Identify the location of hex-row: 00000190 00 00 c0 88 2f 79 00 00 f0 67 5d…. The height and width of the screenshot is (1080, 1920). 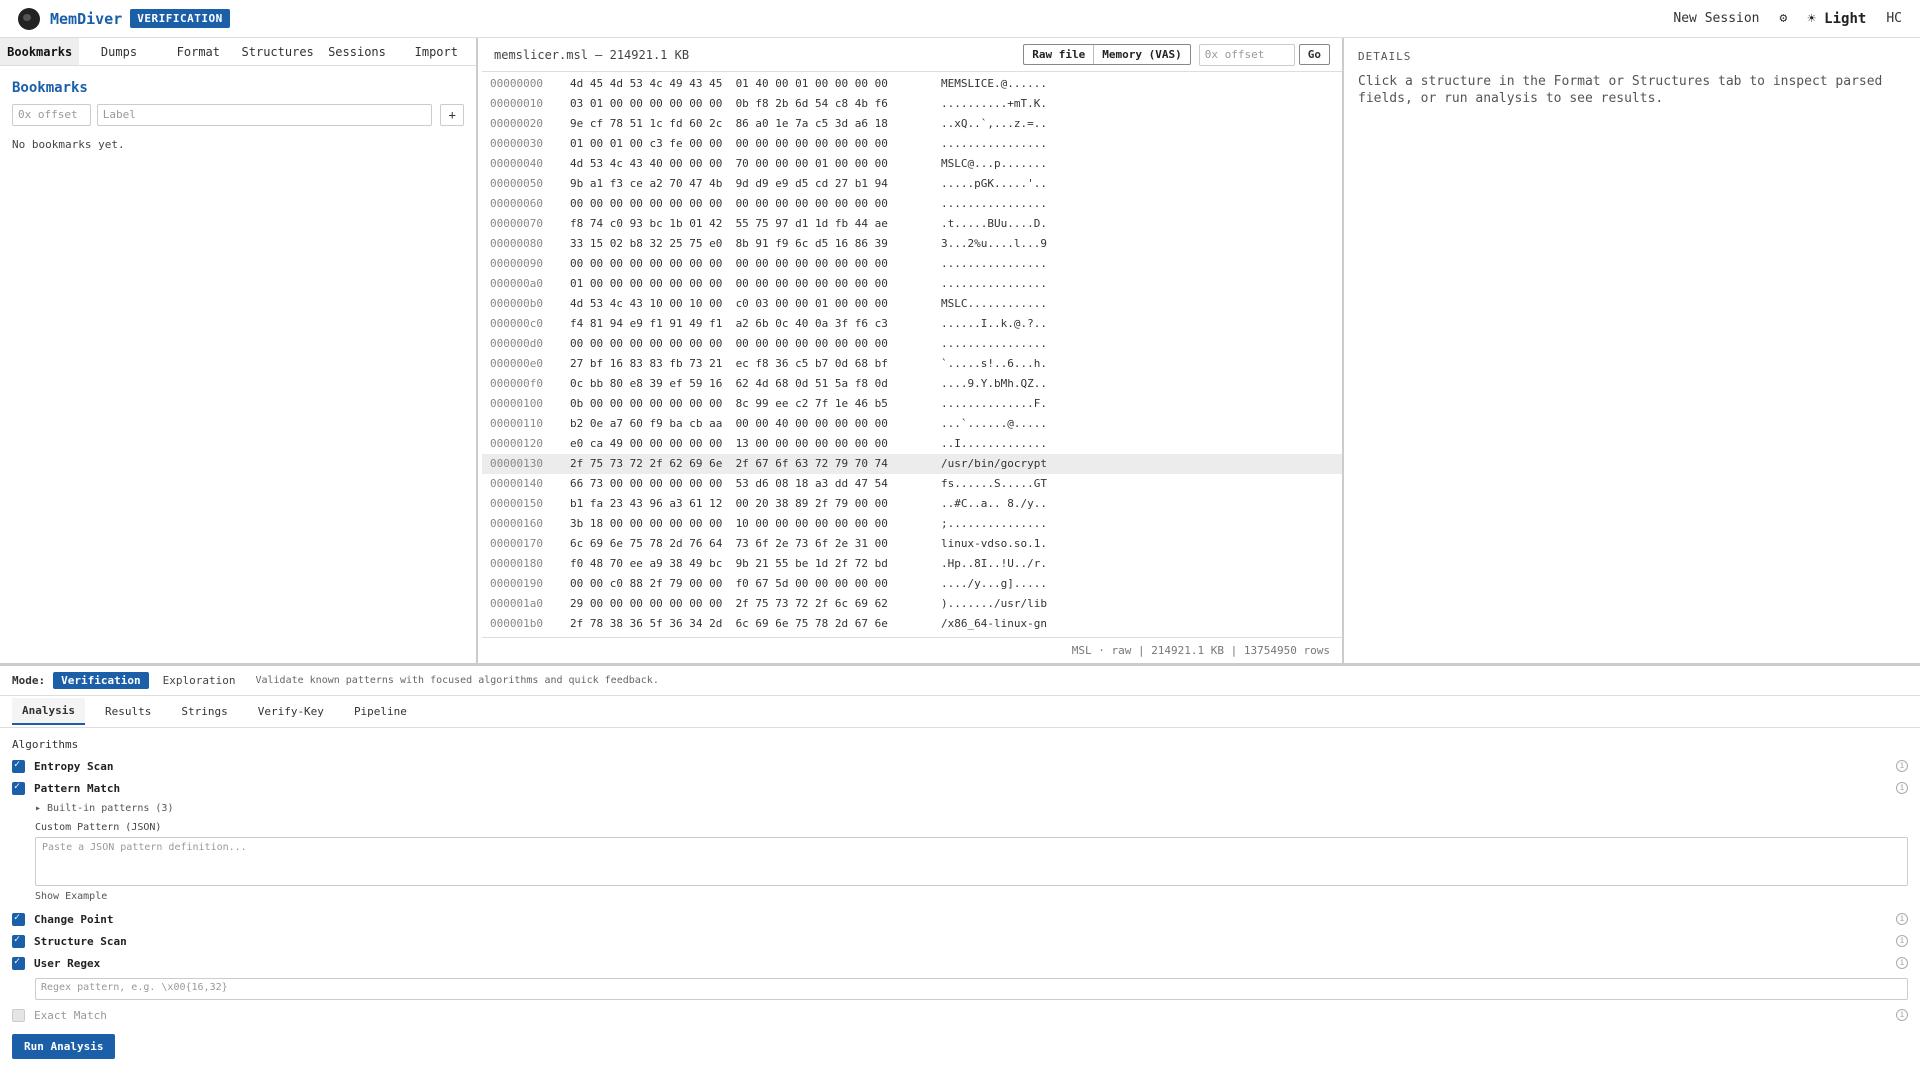
(912, 584).